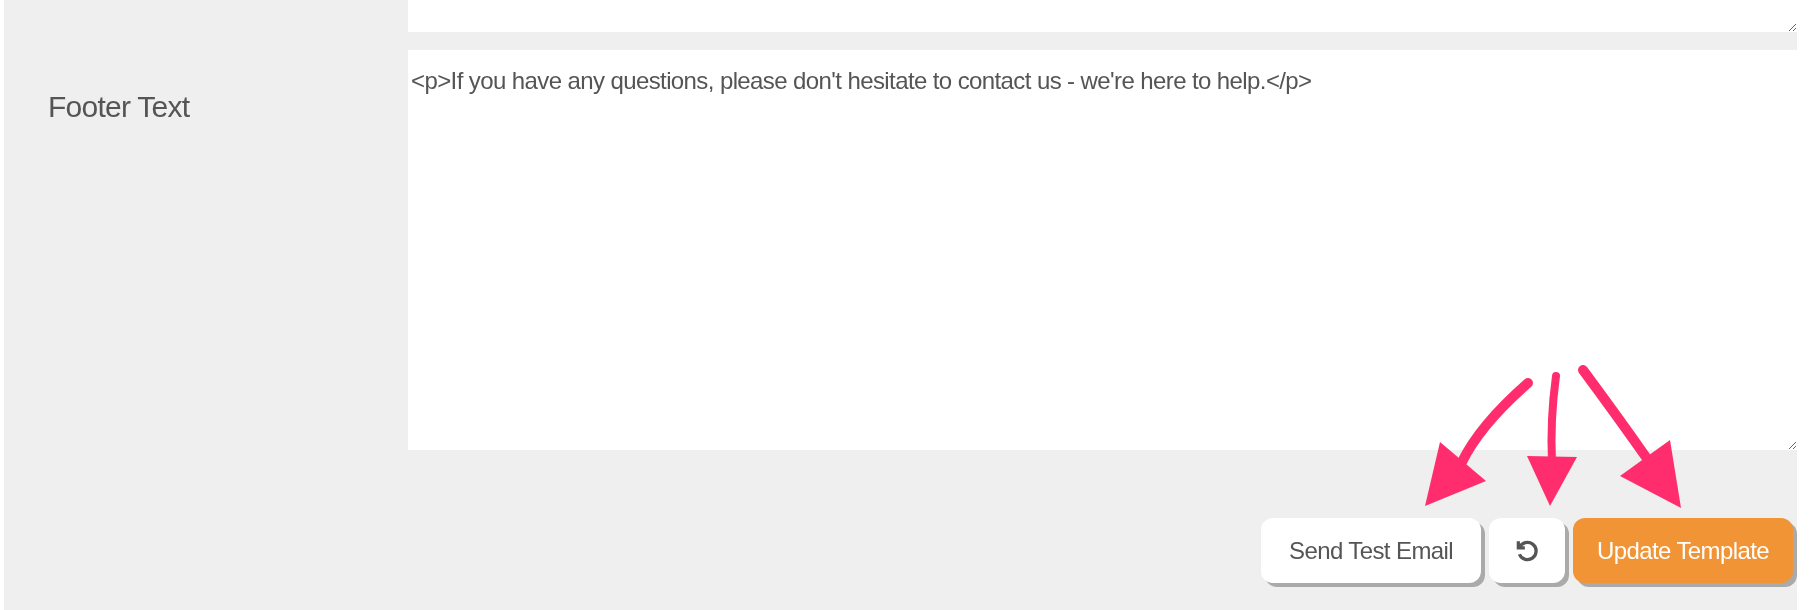  Describe the element at coordinates (119, 106) in the screenshot. I see `field-label: Footer Text` at that location.